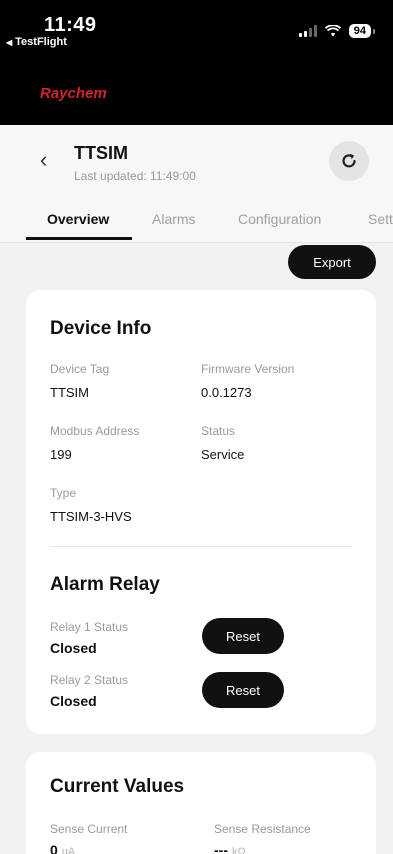  Describe the element at coordinates (135, 176) in the screenshot. I see `last-updated: Last updated: 11:49:00` at that location.